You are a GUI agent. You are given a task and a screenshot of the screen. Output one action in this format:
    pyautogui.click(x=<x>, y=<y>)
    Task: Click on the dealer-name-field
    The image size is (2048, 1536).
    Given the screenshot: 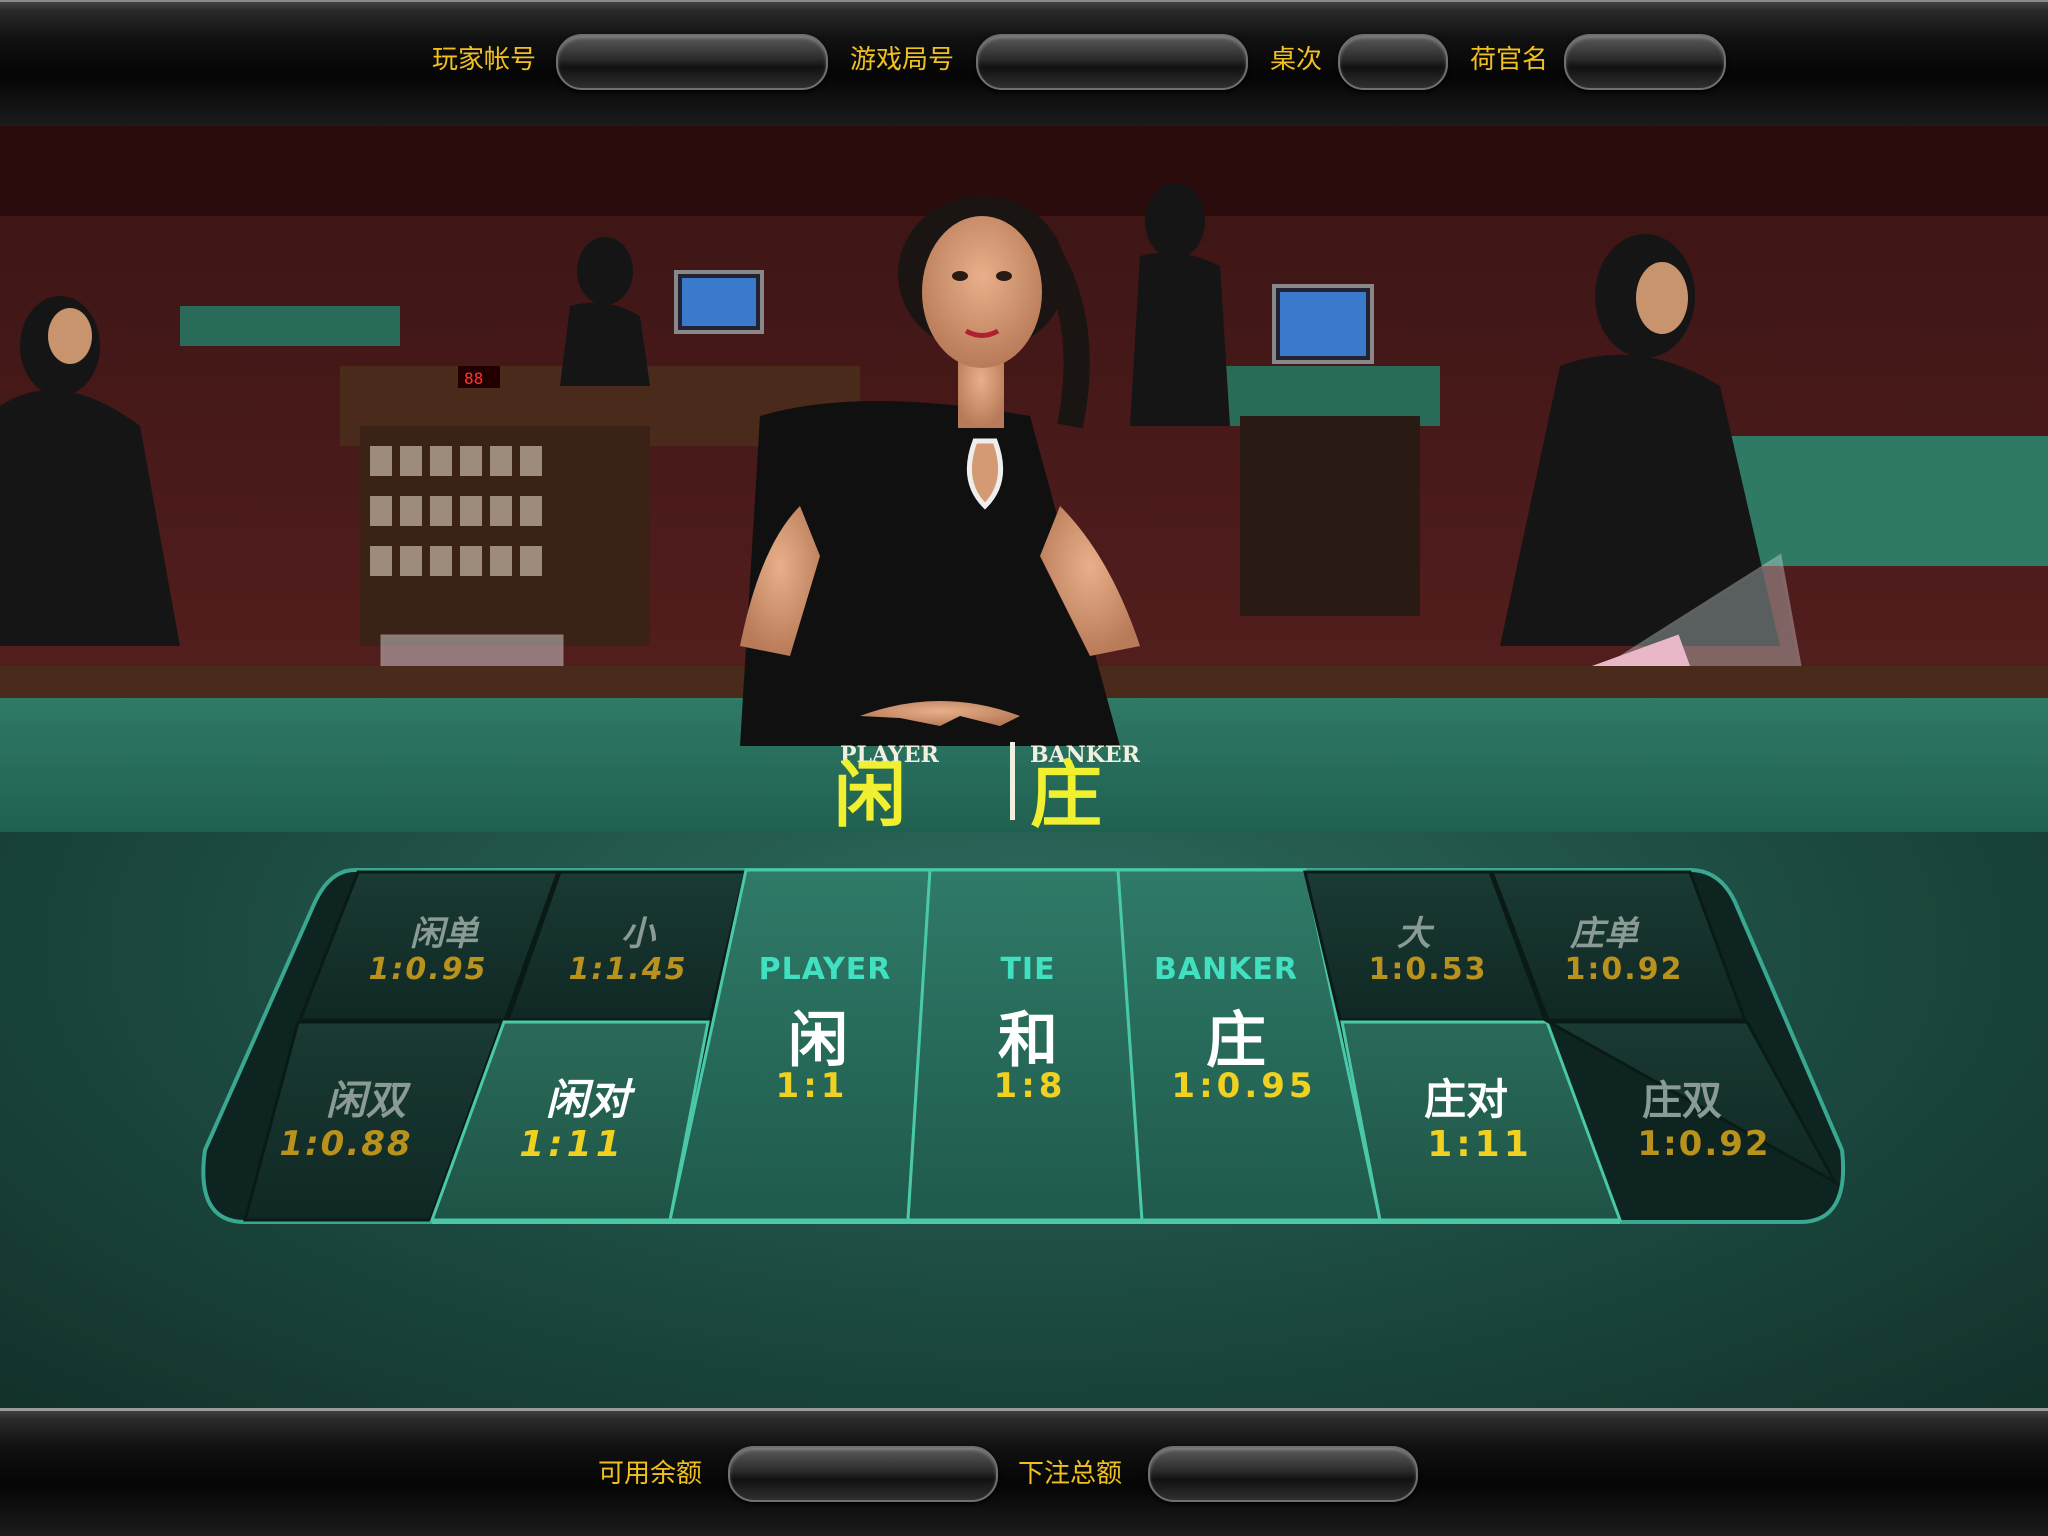 What is the action you would take?
    pyautogui.click(x=1645, y=62)
    